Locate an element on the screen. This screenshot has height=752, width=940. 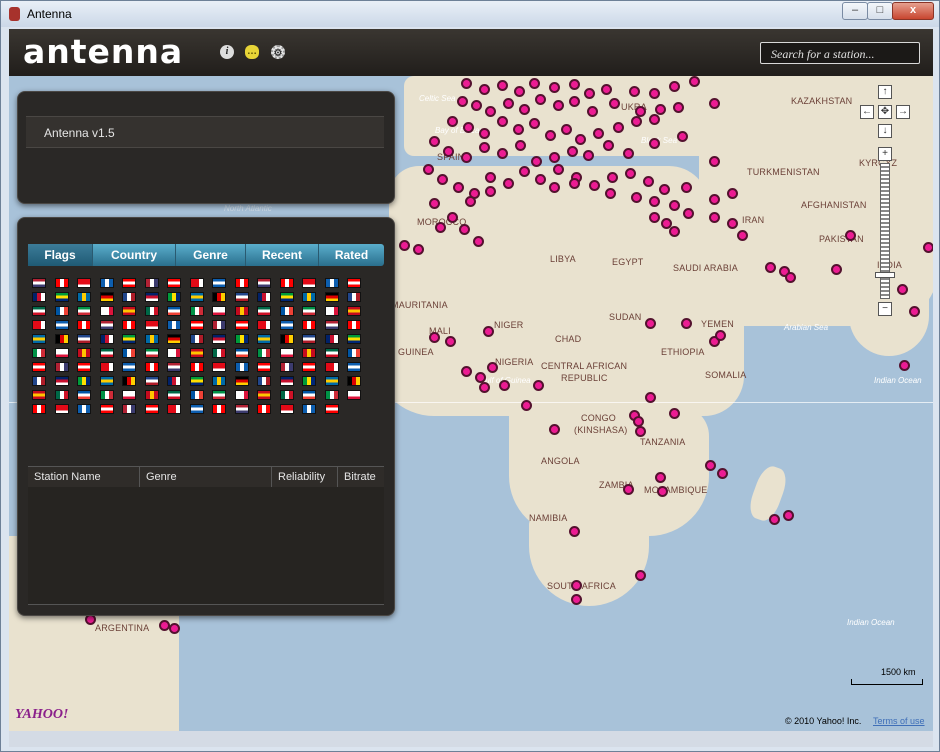
tab-country: Country is located at coordinates (133, 255).